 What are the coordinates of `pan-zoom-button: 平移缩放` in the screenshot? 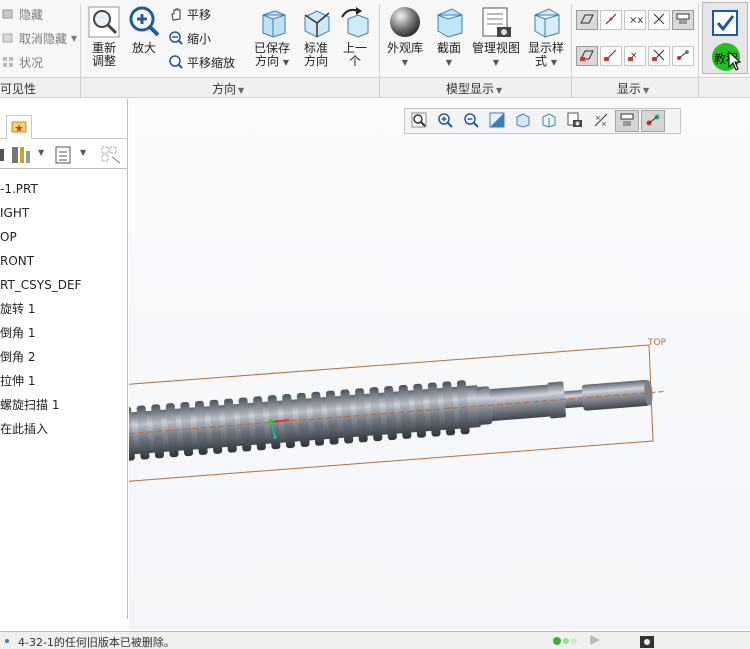 It's located at (201, 62).